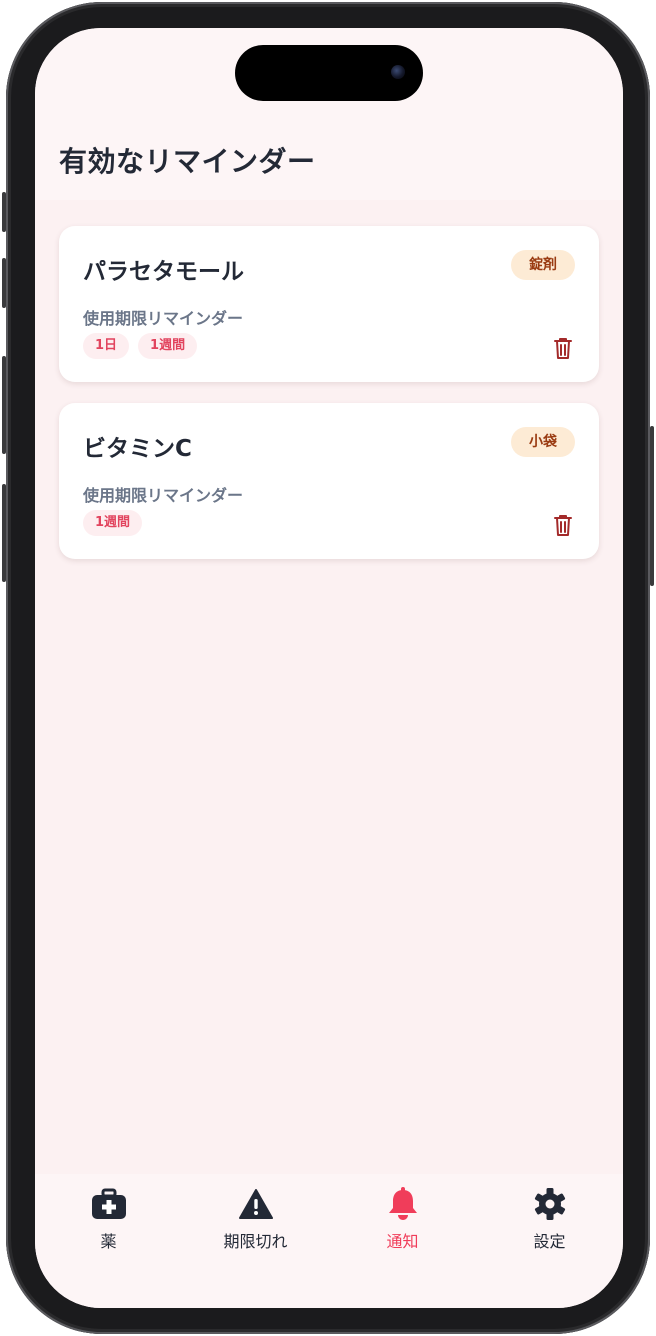 Image resolution: width=656 pixels, height=1336 pixels. I want to click on volume-up-button, so click(4, 283).